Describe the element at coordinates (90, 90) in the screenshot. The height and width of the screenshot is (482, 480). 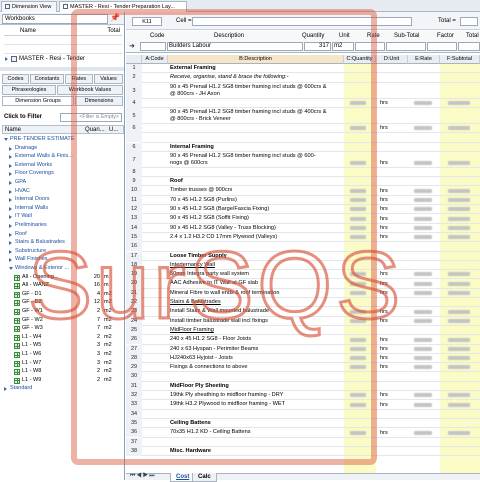
I see `tab-workbook-values: Workbook Values` at that location.